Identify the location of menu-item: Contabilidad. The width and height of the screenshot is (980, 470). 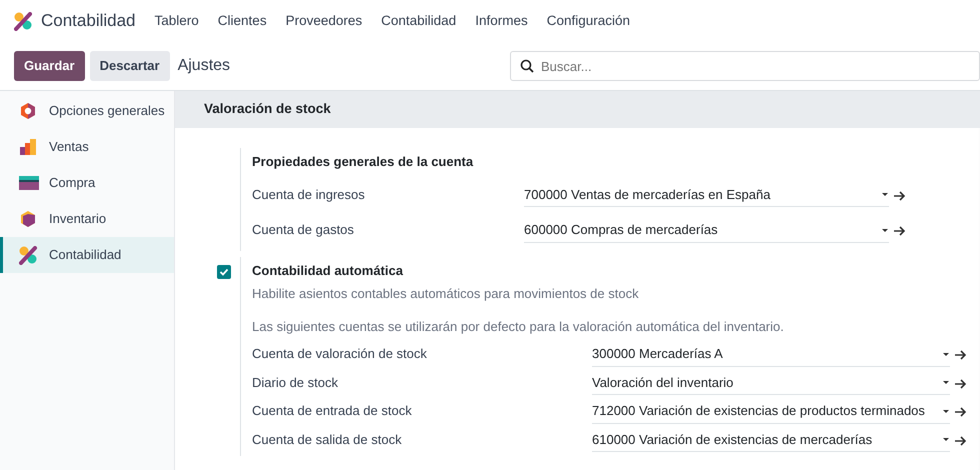
(418, 21).